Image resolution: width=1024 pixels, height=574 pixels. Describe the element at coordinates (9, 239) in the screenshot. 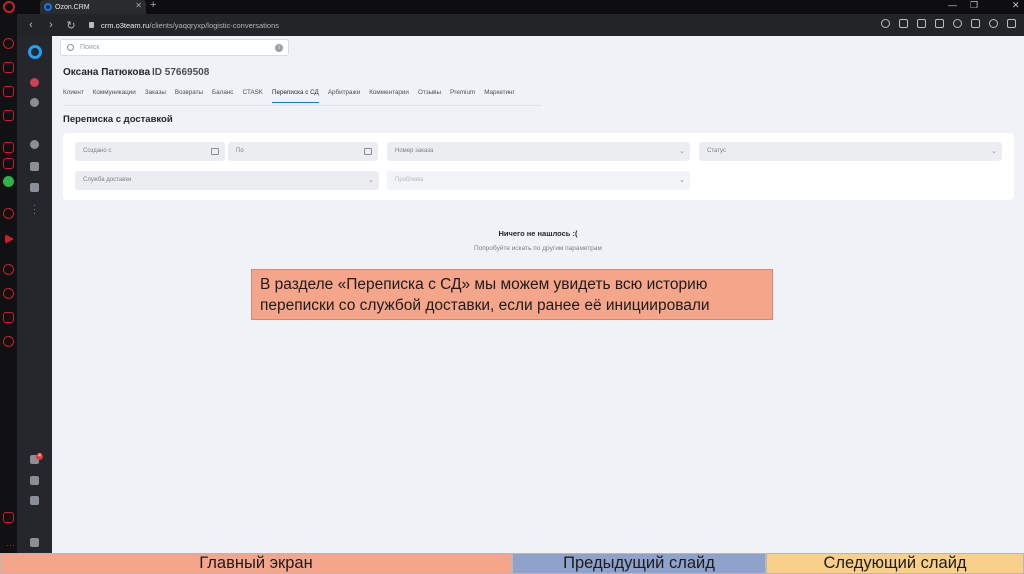

I see `send-icon` at that location.